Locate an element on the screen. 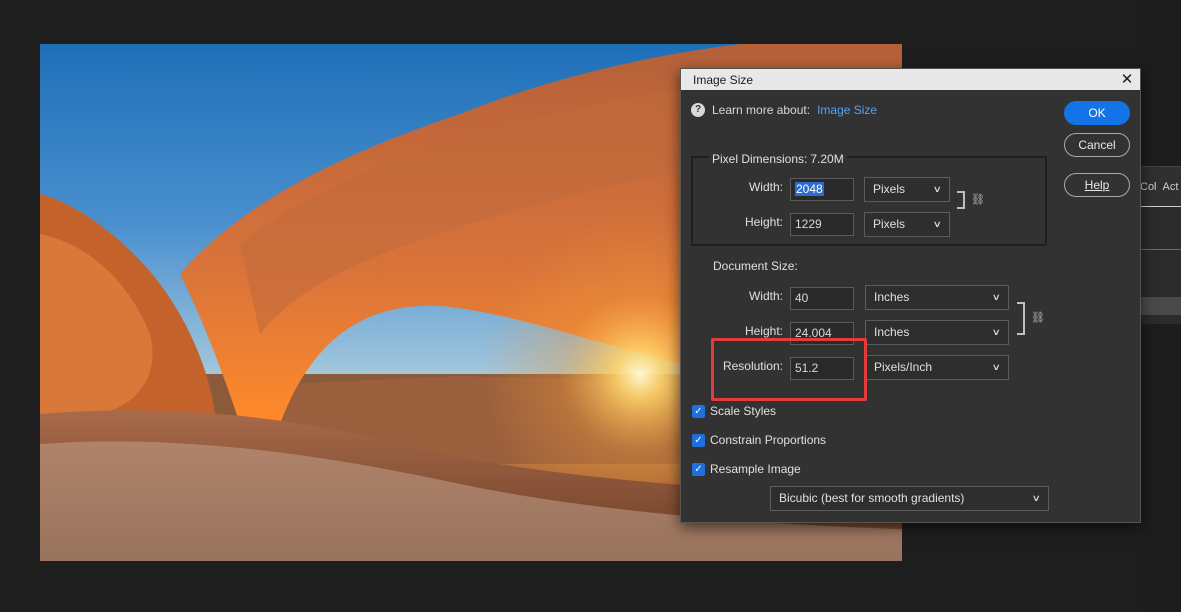 This screenshot has height=612, width=1181. help-button-label: Help is located at coordinates (1097, 185).